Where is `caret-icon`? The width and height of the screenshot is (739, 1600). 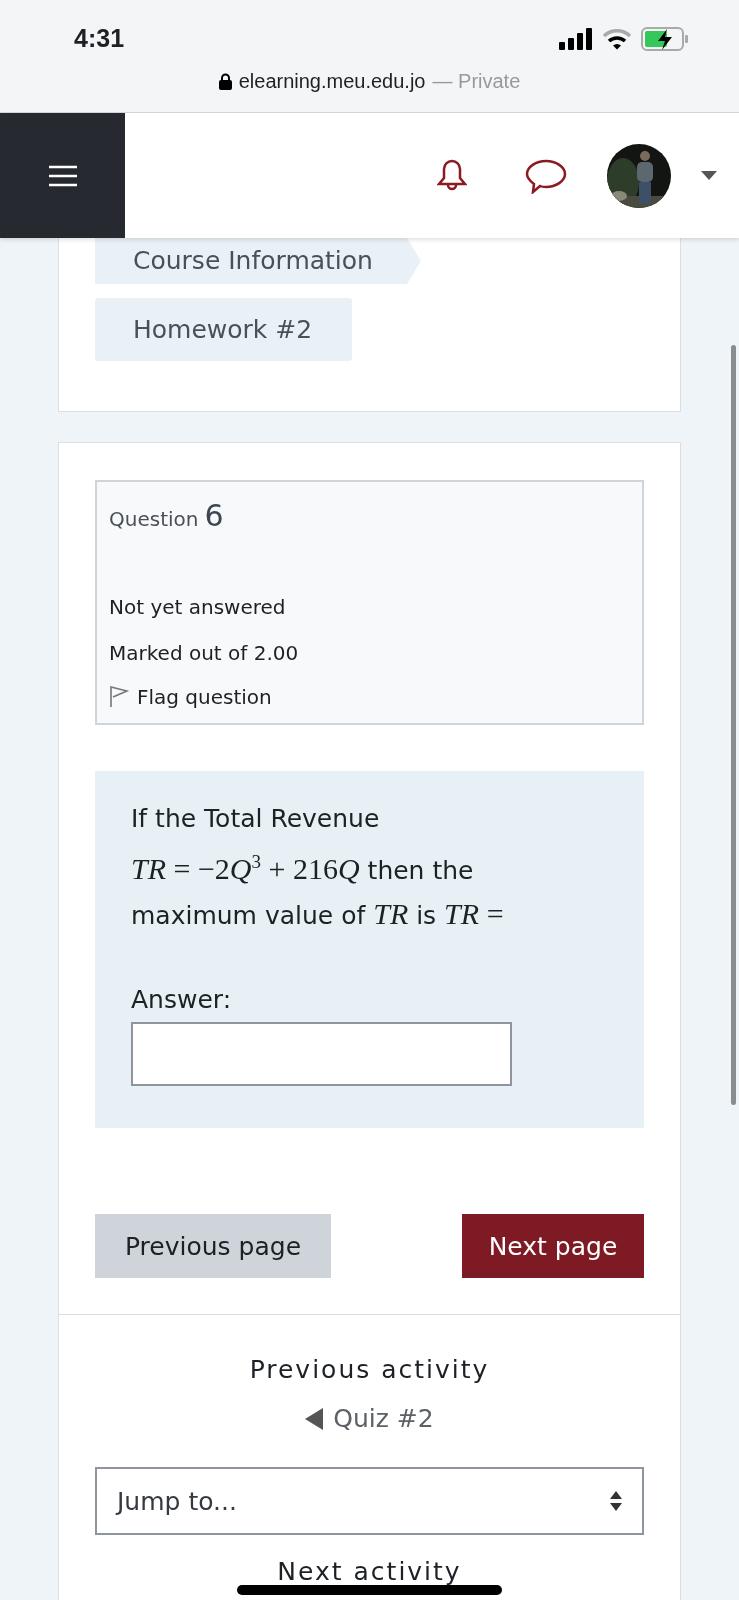
caret-icon is located at coordinates (709, 175).